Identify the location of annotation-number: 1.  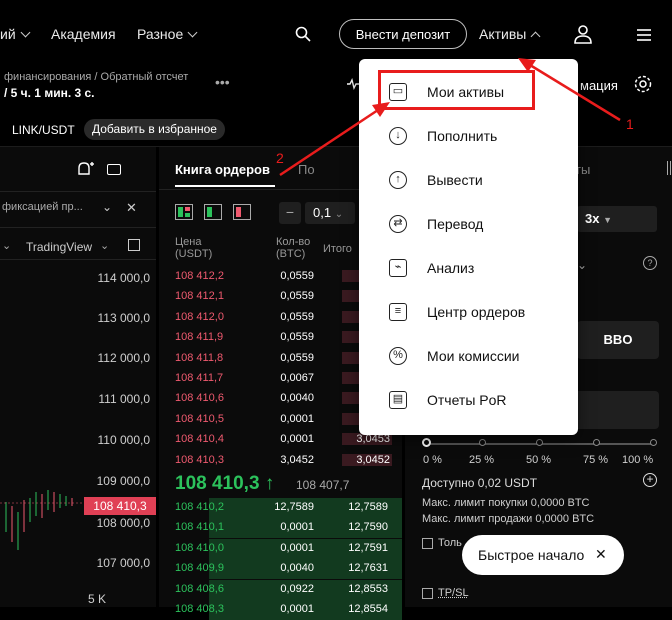
(630, 124).